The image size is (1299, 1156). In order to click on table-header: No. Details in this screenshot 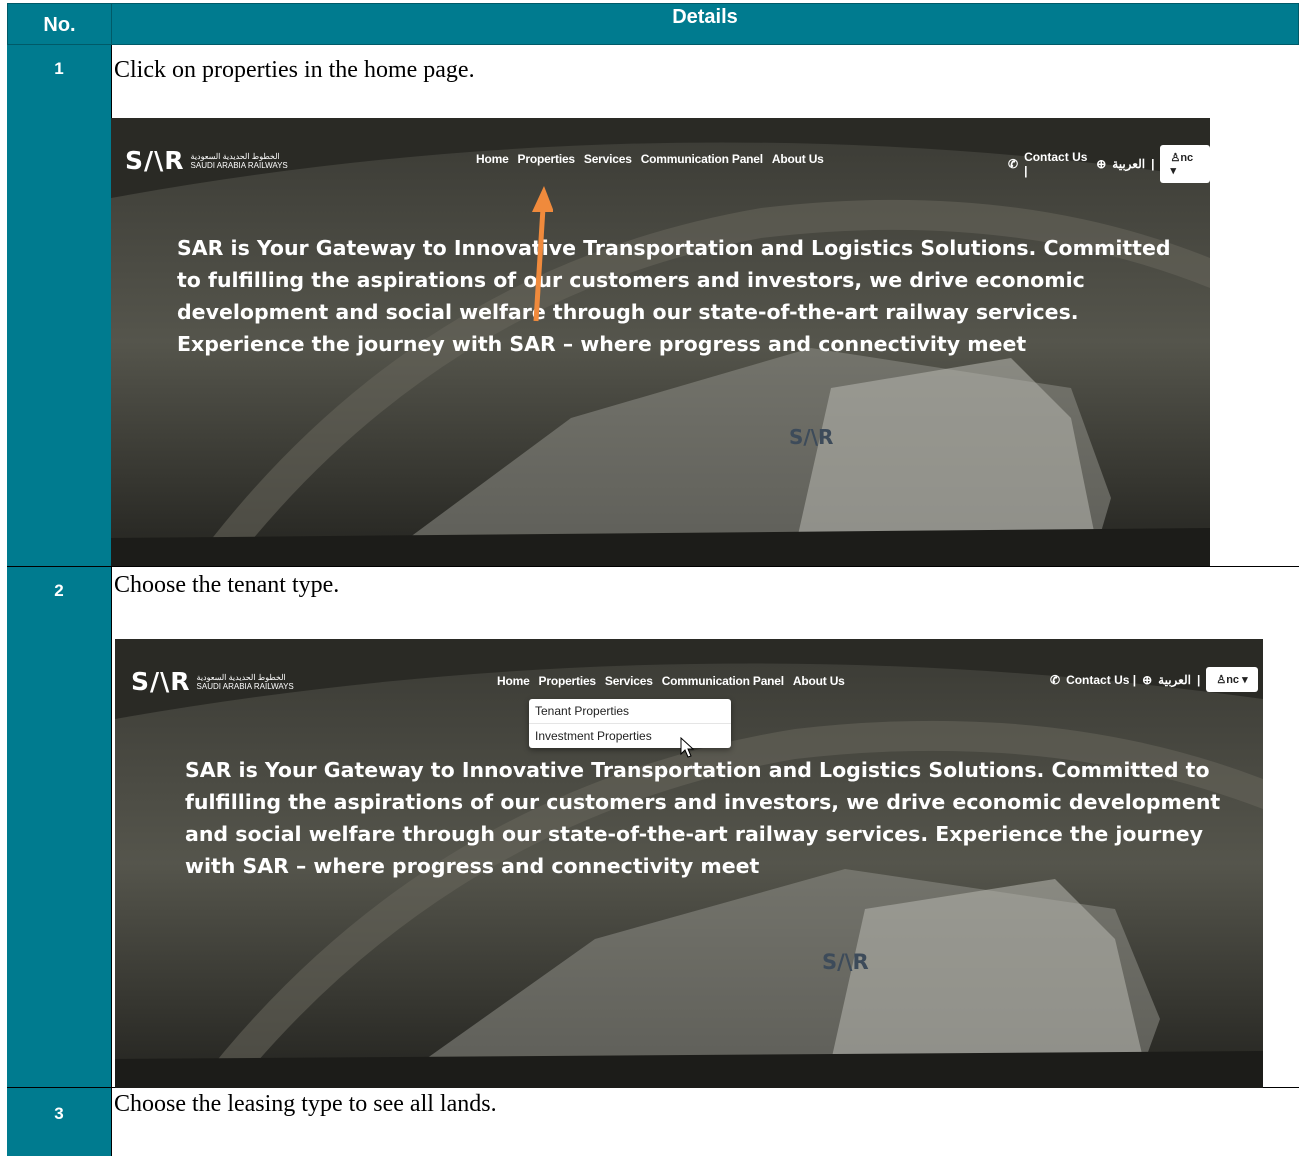, I will do `click(653, 24)`.